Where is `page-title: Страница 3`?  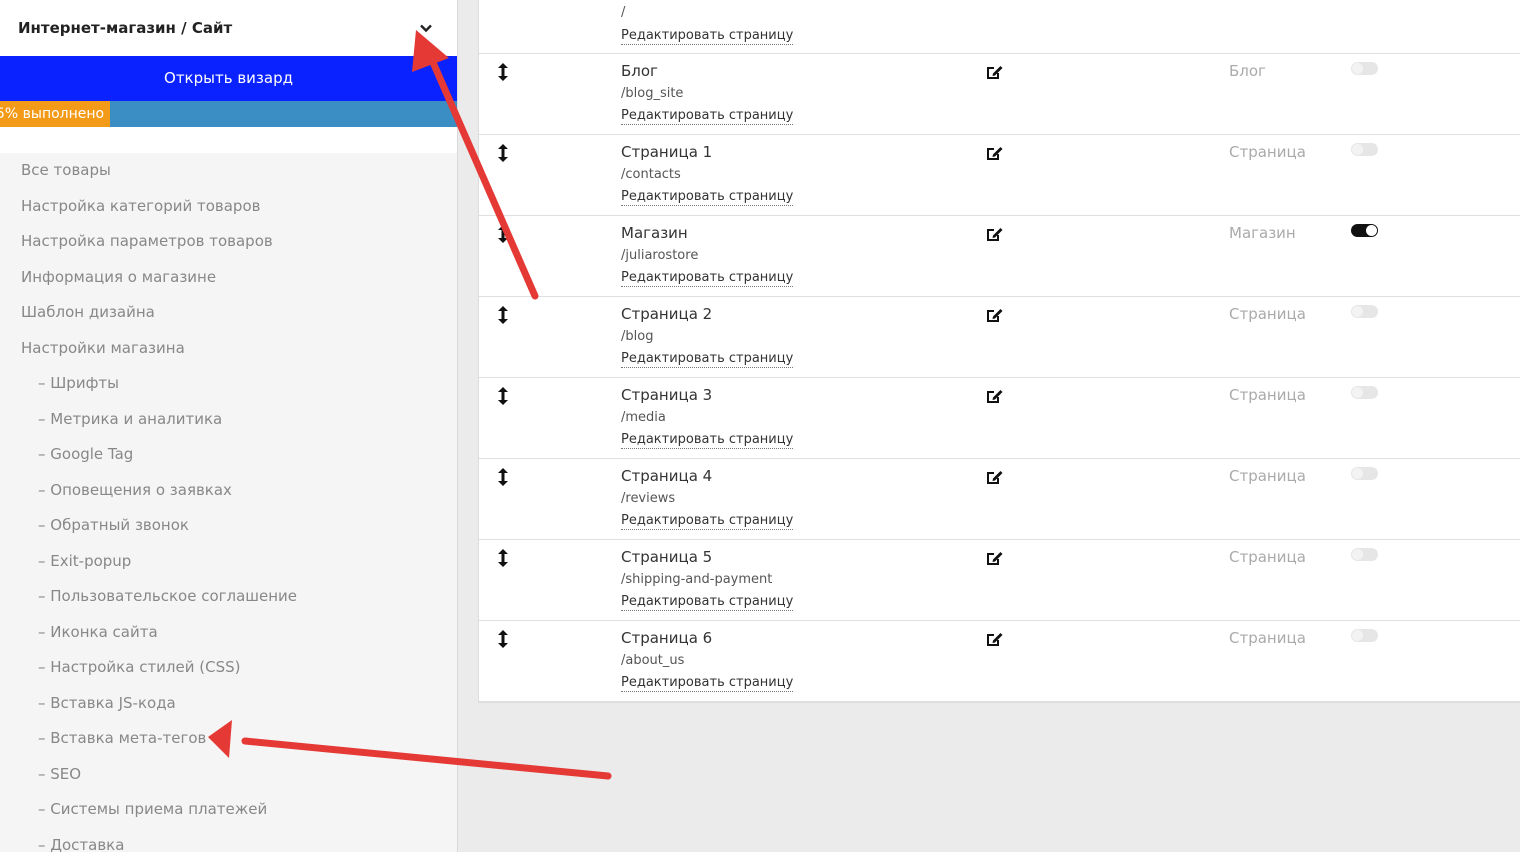 page-title: Страница 3 is located at coordinates (667, 395).